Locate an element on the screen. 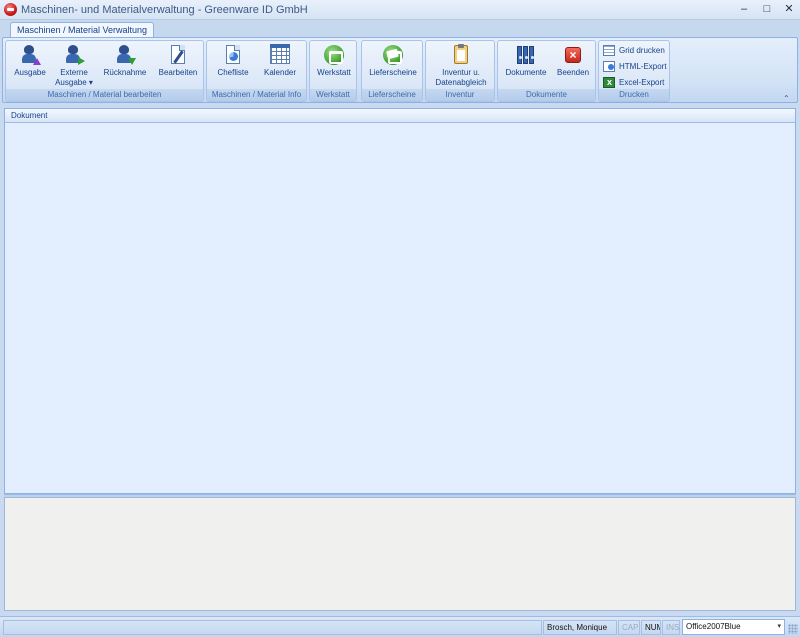 This screenshot has height=637, width=800. group-label: Maschinen / Material Info is located at coordinates (256, 95).